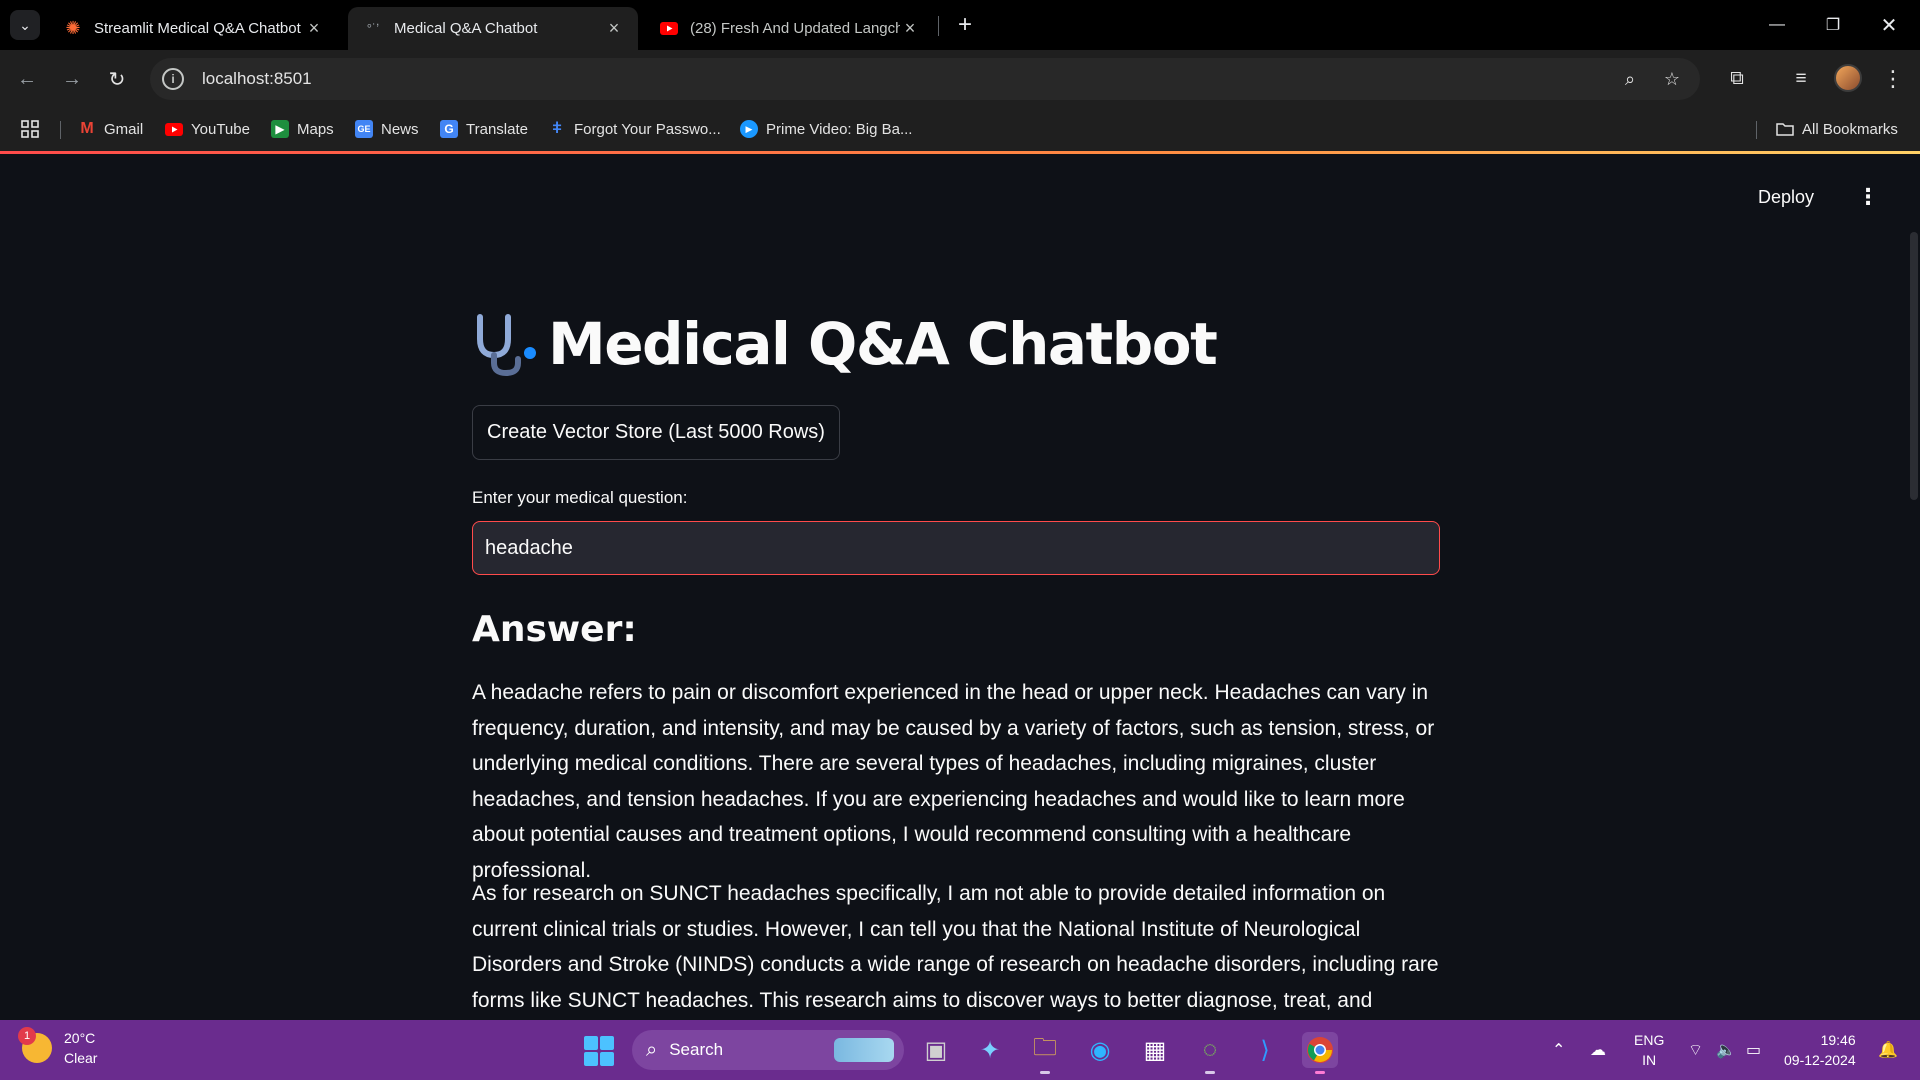 The width and height of the screenshot is (1920, 1080). What do you see at coordinates (1838, 1040) in the screenshot?
I see `clock-time: 19:46` at bounding box center [1838, 1040].